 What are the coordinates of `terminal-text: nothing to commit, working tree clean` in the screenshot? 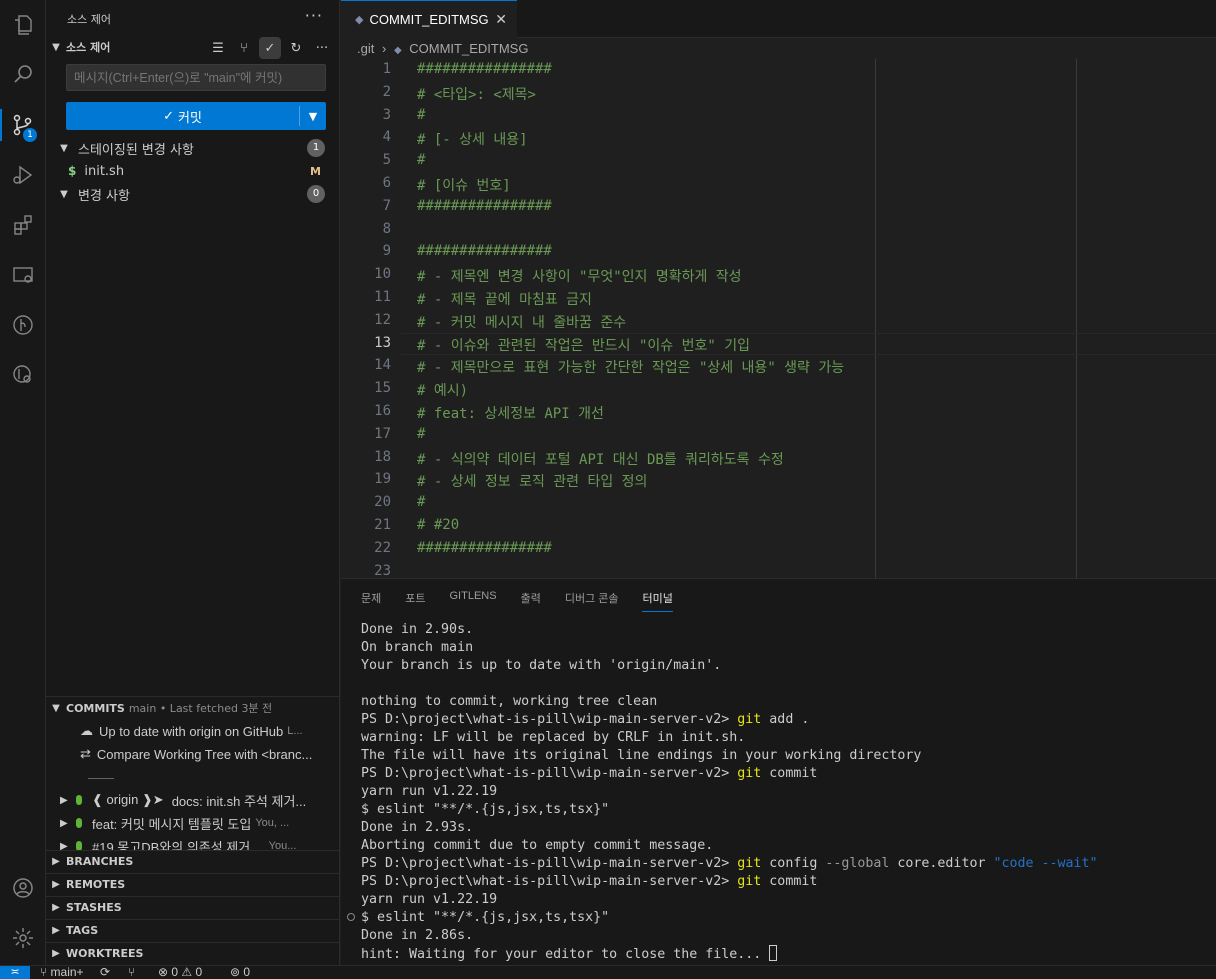 It's located at (509, 701).